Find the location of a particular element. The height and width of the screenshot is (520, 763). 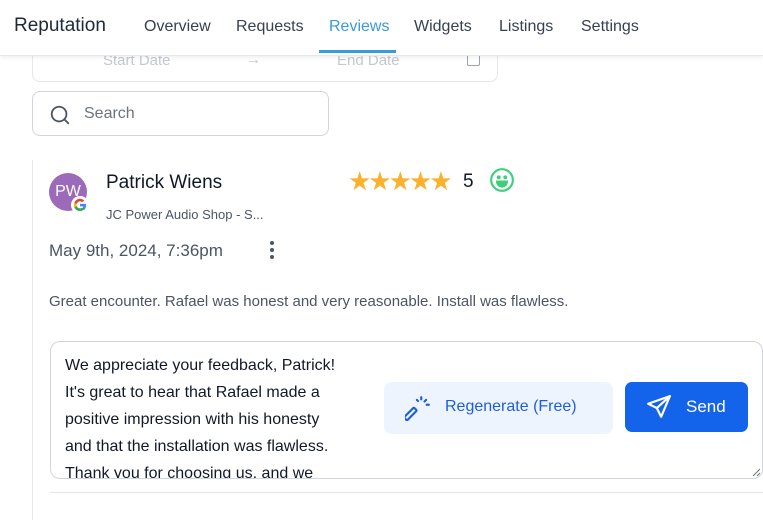

divider is located at coordinates (406, 492).